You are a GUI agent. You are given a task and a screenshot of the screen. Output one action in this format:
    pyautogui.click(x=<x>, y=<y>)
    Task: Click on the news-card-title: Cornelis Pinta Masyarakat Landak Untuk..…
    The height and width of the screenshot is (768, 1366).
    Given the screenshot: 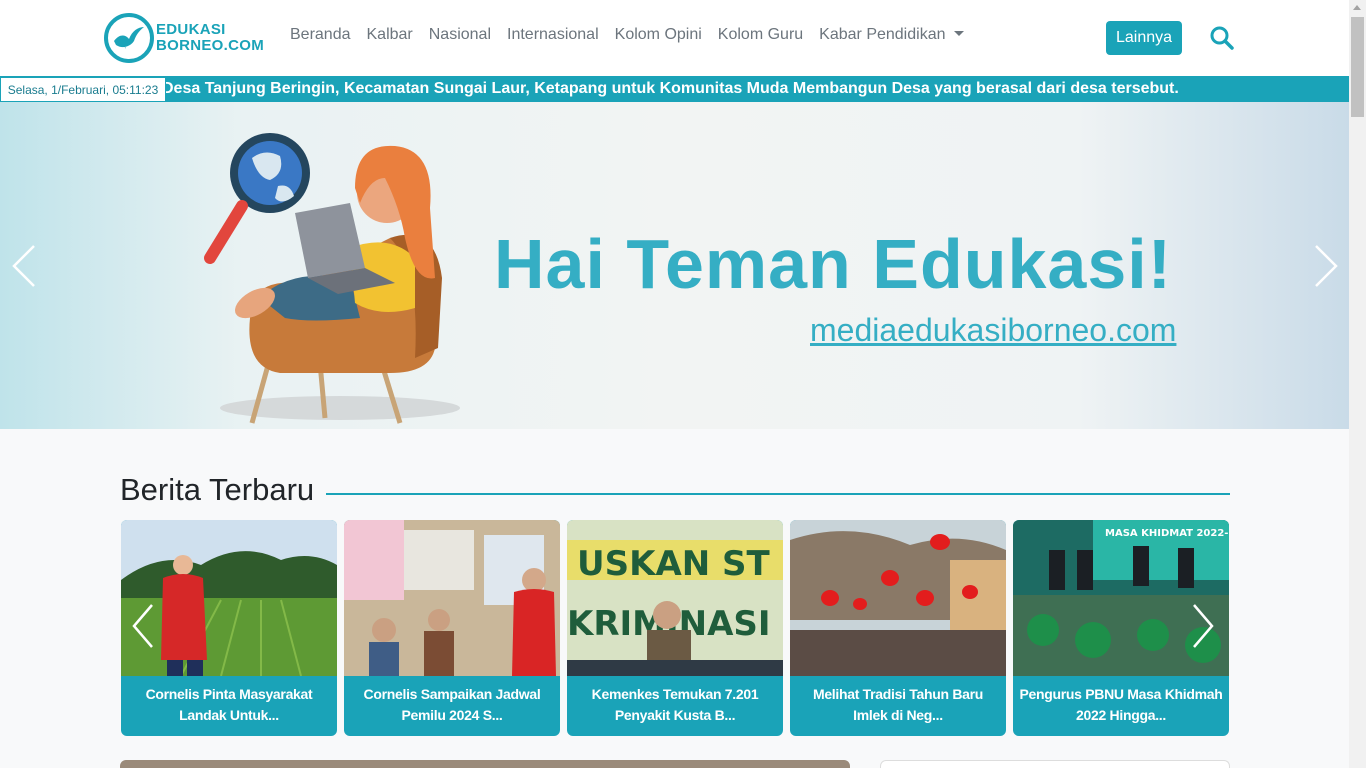 What is the action you would take?
    pyautogui.click(x=229, y=706)
    